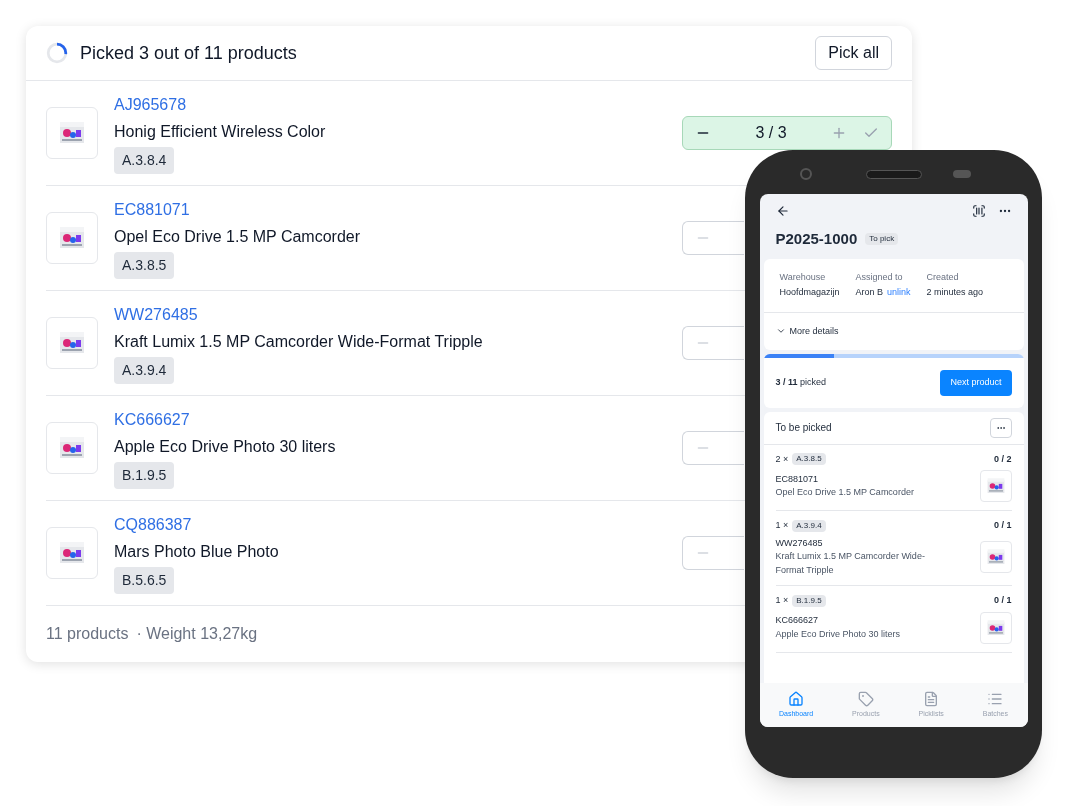  Describe the element at coordinates (943, 277) in the screenshot. I see `detail-label: Created` at that location.